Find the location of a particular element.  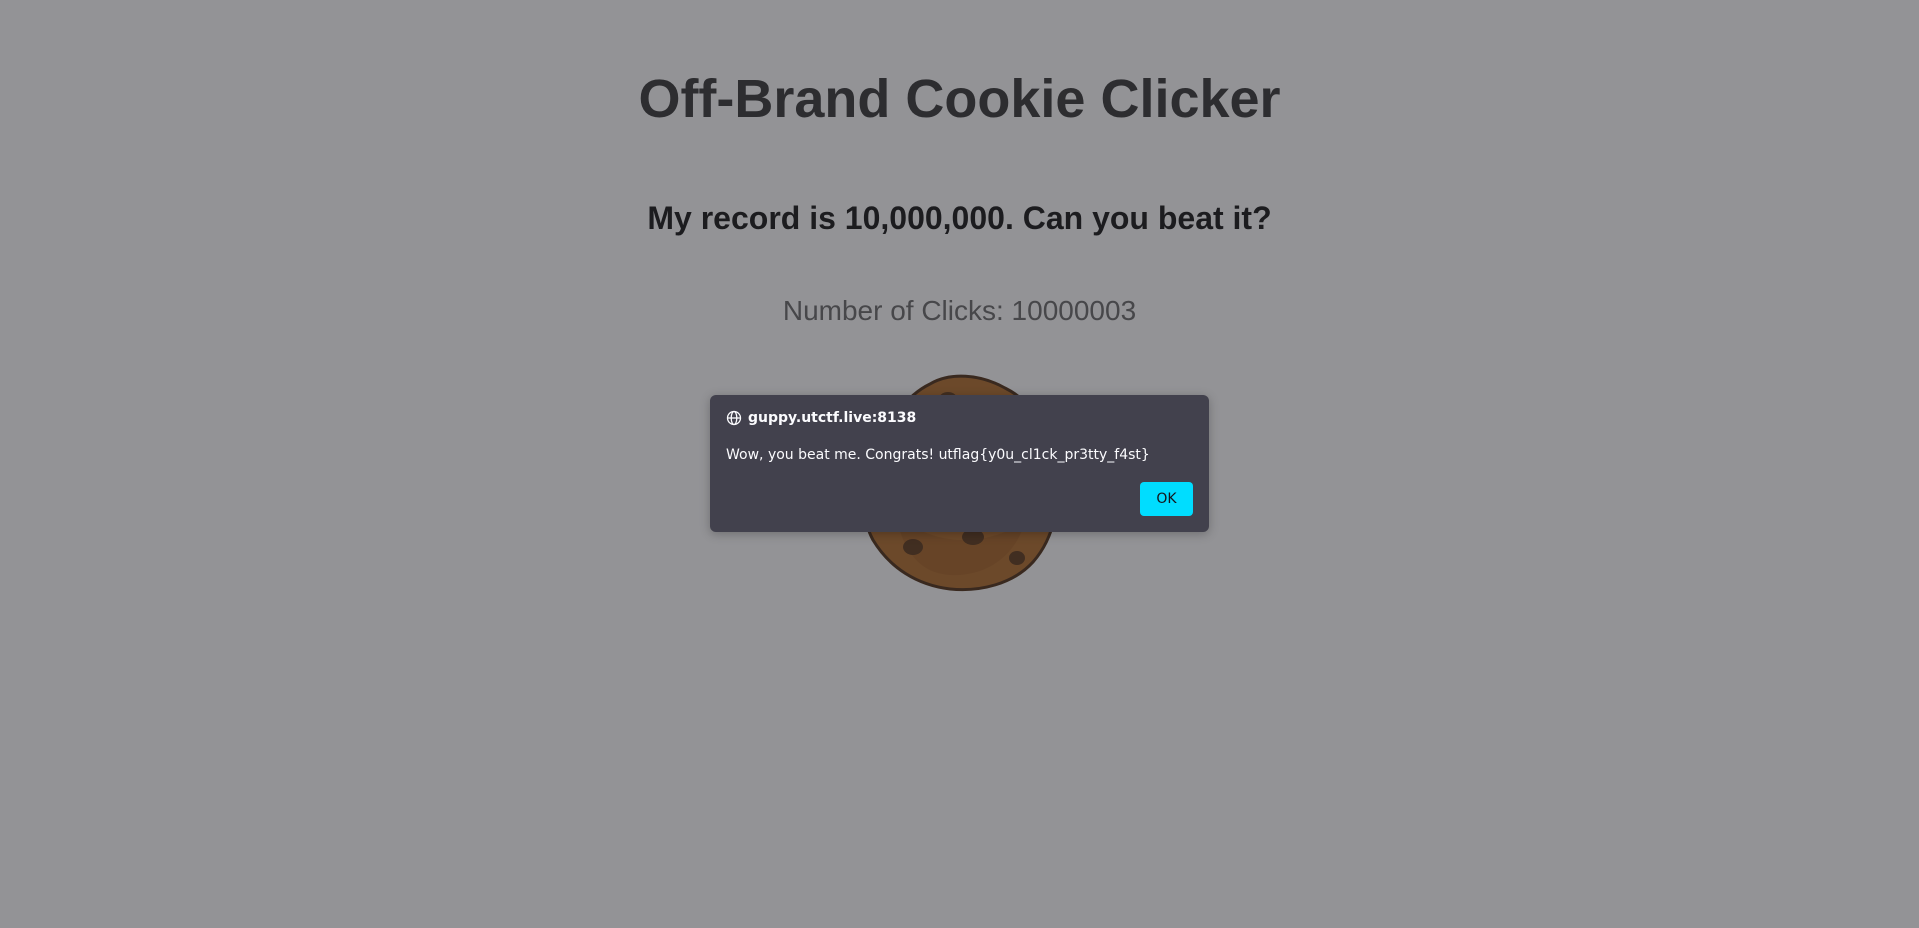

ok-button: OK is located at coordinates (1166, 499).